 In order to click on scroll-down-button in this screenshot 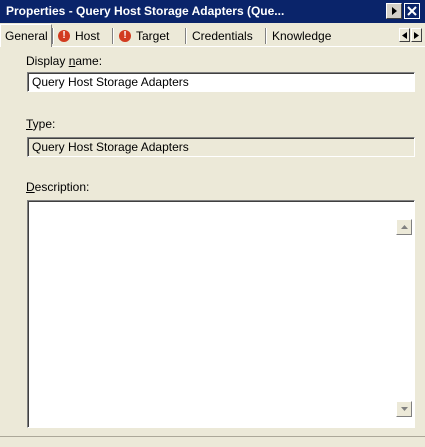, I will do `click(404, 409)`.